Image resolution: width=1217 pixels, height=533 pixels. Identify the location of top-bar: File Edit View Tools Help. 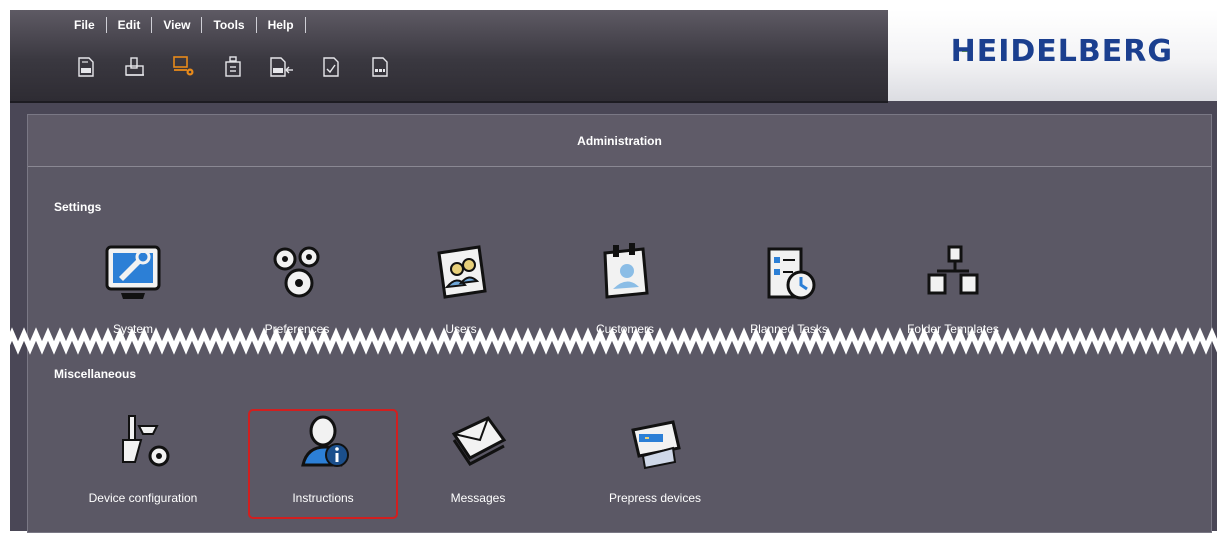
(449, 56).